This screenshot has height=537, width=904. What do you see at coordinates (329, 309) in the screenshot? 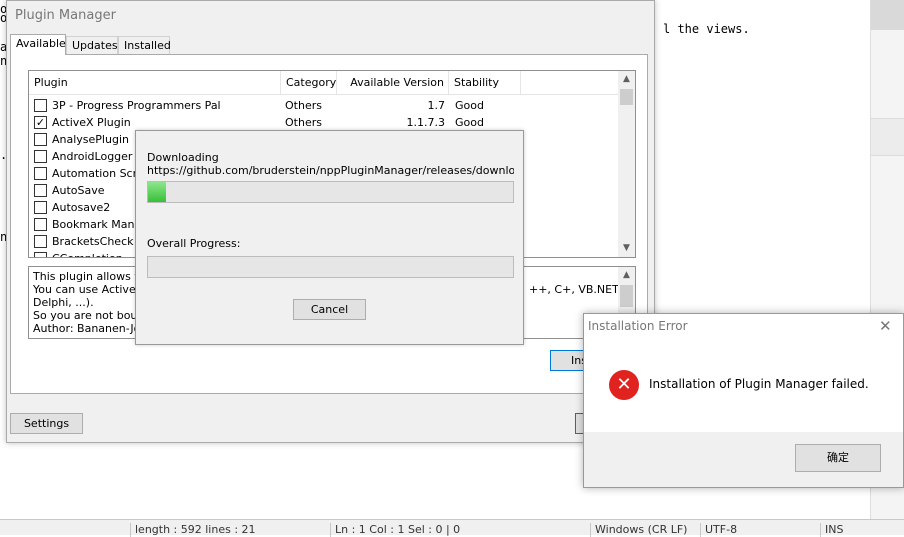
I see `cancel-button: Cancel` at bounding box center [329, 309].